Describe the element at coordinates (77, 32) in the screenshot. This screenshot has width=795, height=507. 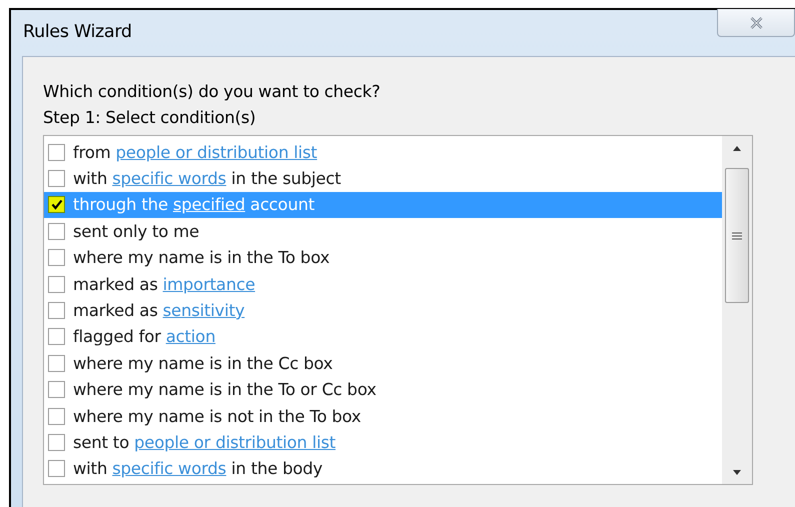
I see `window-title: Rules Wizard` at that location.